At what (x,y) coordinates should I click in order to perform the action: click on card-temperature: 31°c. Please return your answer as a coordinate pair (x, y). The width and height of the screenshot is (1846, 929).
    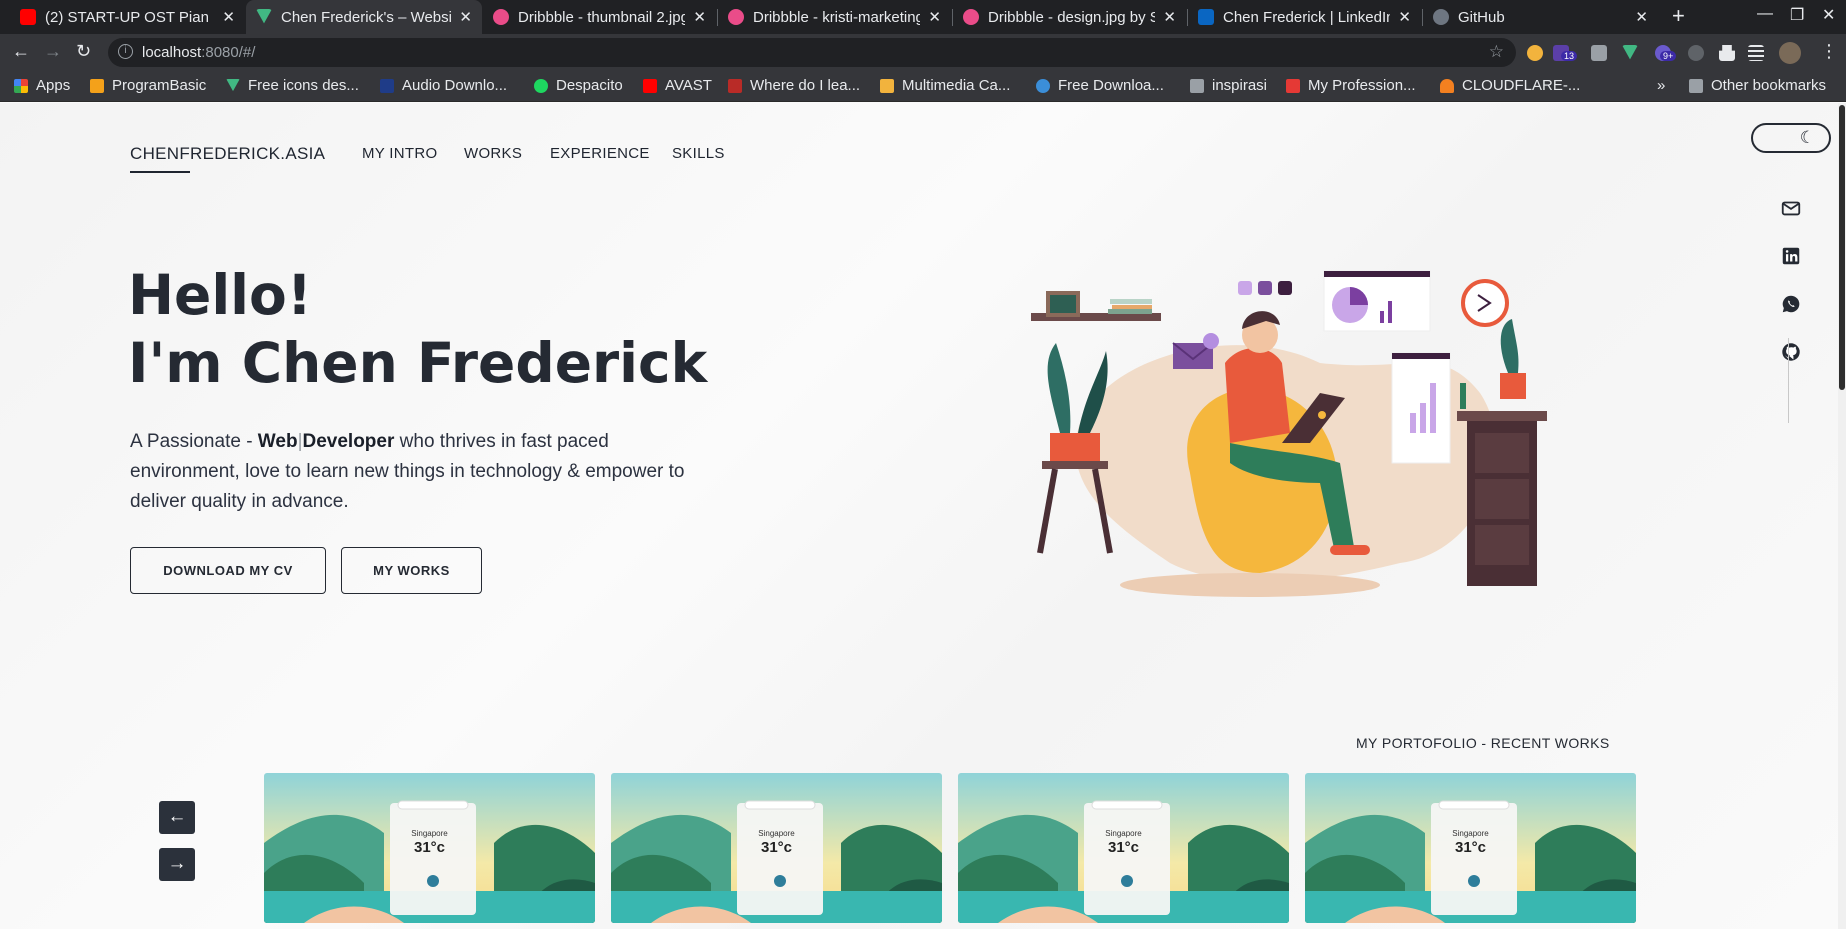
    Looking at the image, I should click on (1123, 847).